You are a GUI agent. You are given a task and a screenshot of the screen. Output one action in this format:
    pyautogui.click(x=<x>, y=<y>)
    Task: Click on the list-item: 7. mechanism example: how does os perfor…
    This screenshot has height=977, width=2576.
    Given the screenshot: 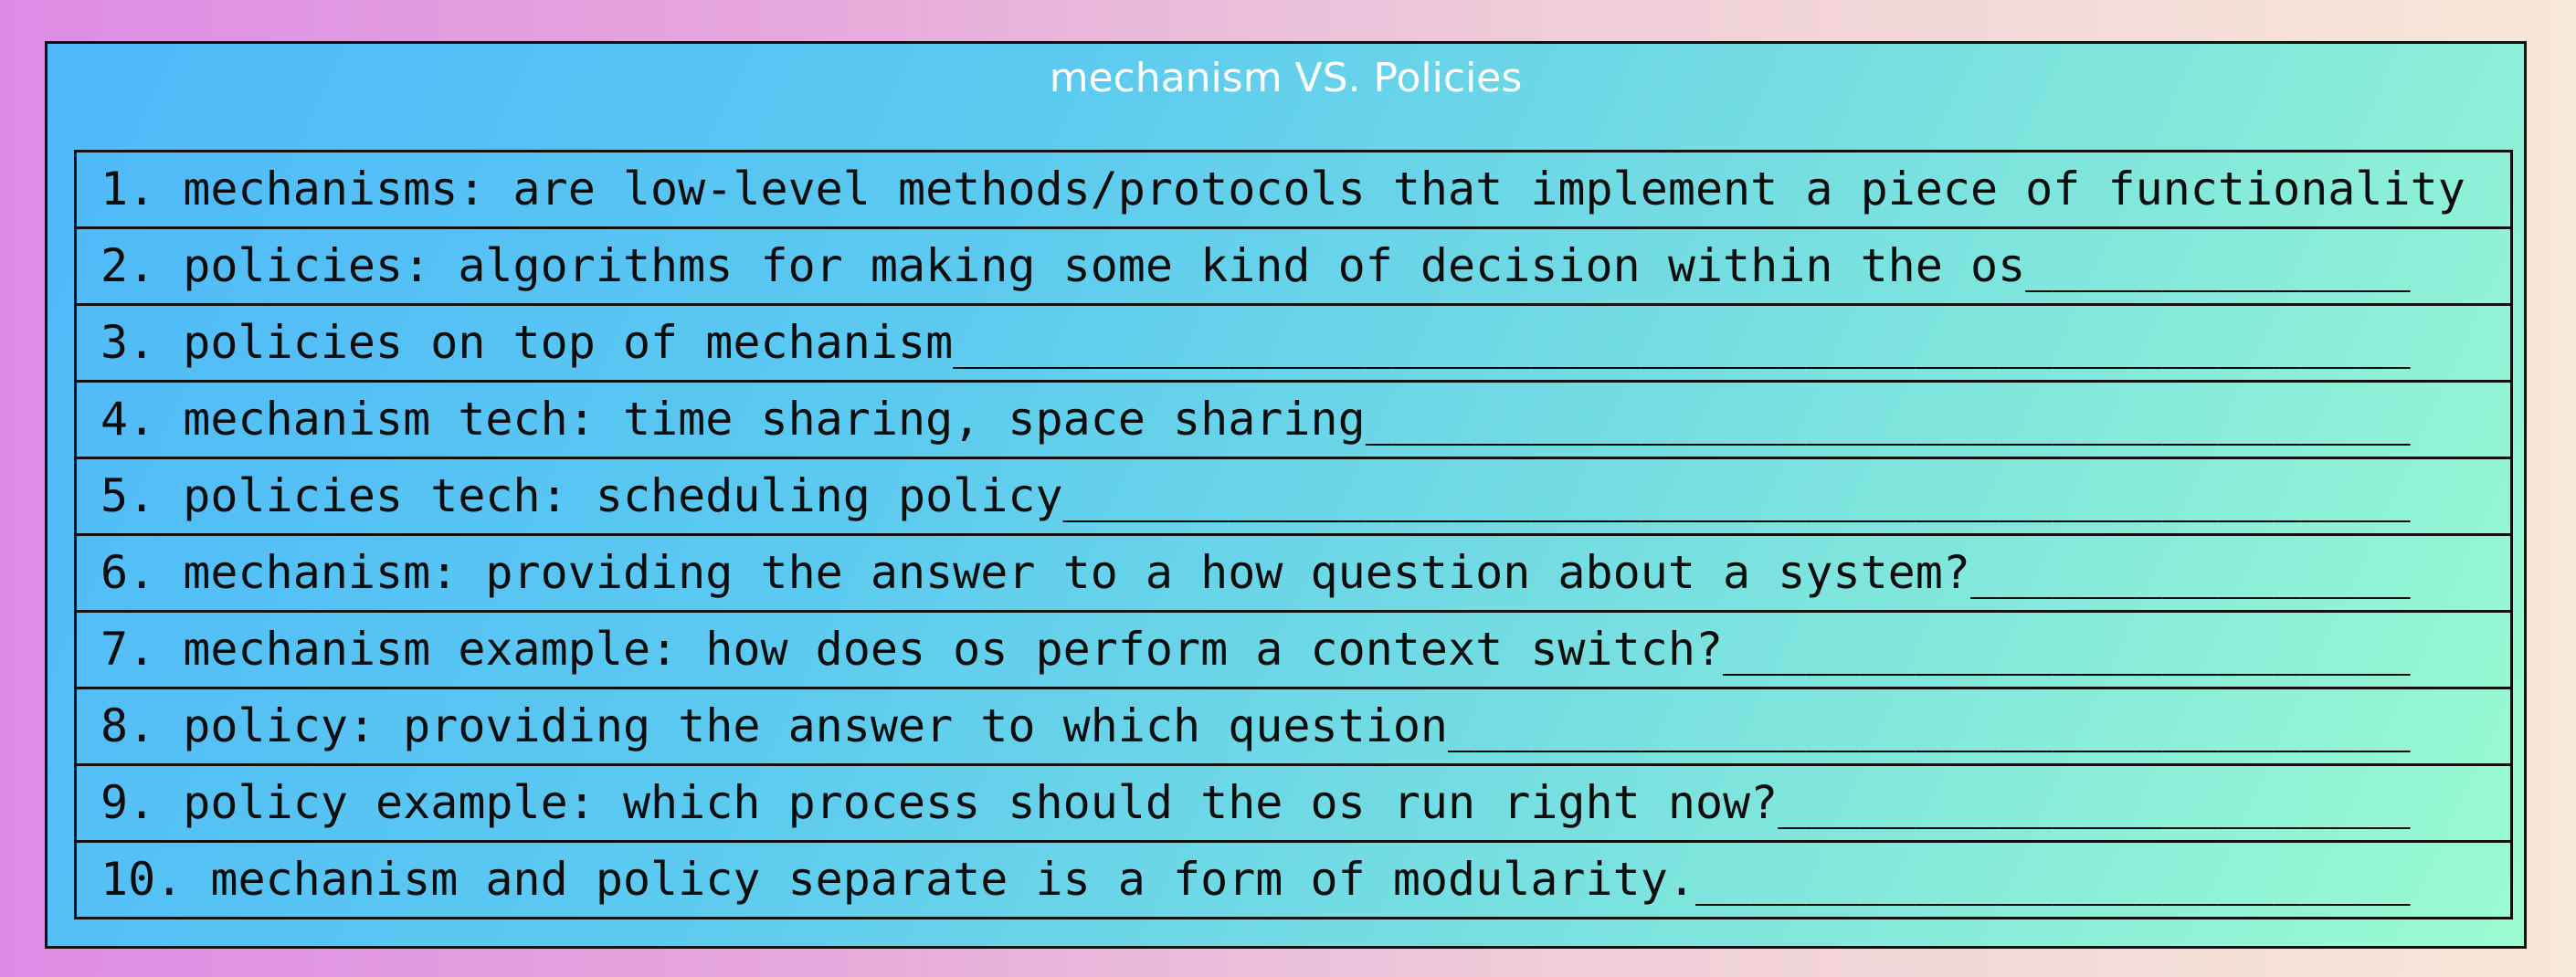 What is the action you would take?
    pyautogui.click(x=1293, y=651)
    